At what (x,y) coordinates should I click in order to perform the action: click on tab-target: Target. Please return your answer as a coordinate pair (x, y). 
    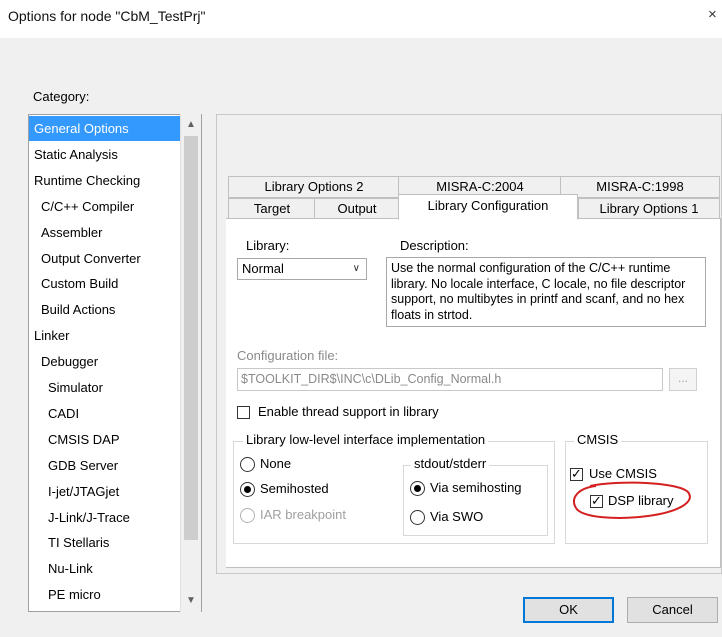
    Looking at the image, I should click on (272, 209).